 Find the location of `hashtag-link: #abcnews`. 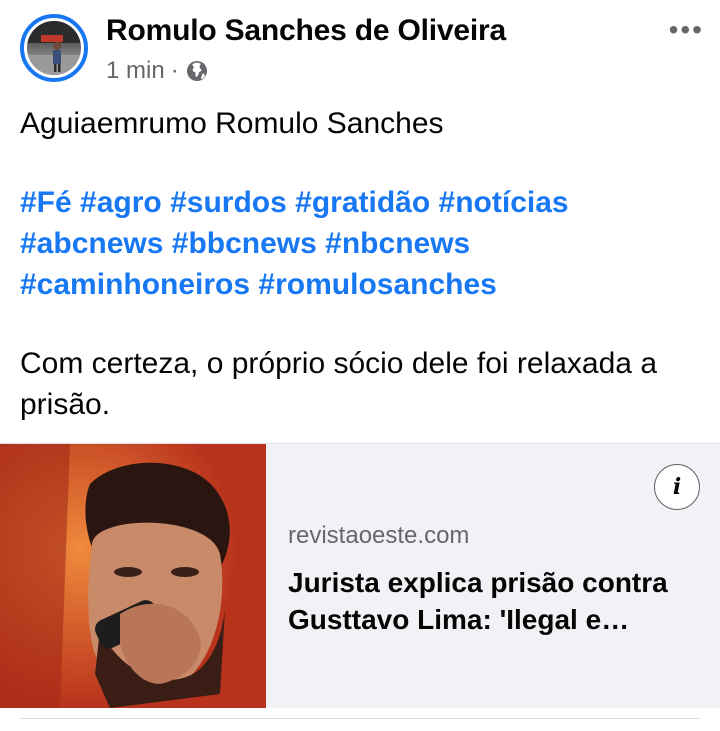

hashtag-link: #abcnews is located at coordinates (91, 243).